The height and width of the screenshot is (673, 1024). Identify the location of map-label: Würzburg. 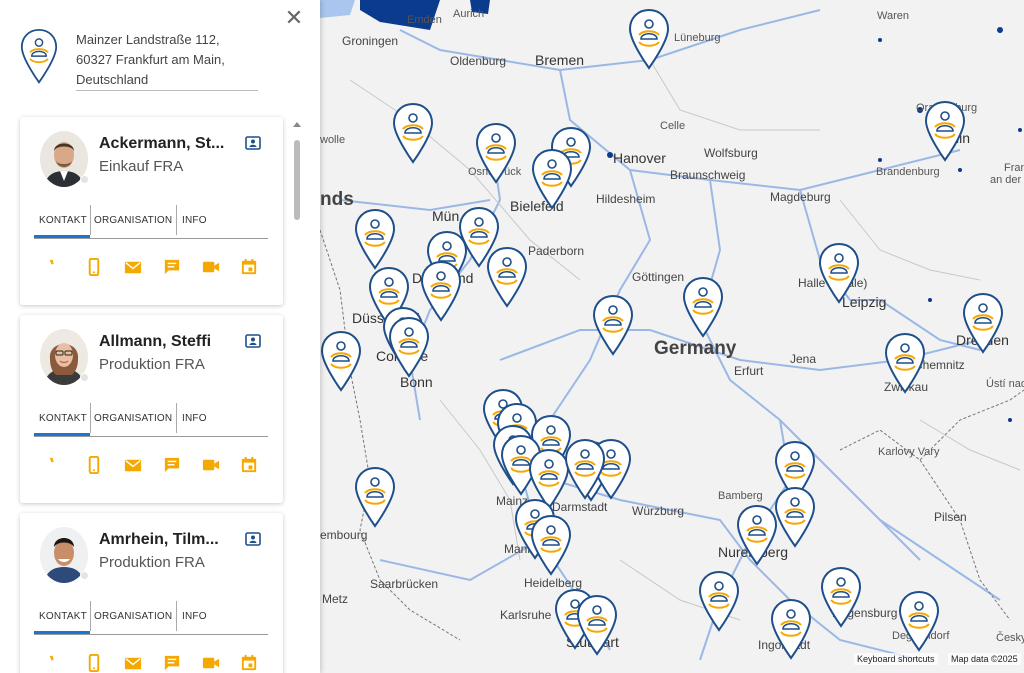
(658, 511).